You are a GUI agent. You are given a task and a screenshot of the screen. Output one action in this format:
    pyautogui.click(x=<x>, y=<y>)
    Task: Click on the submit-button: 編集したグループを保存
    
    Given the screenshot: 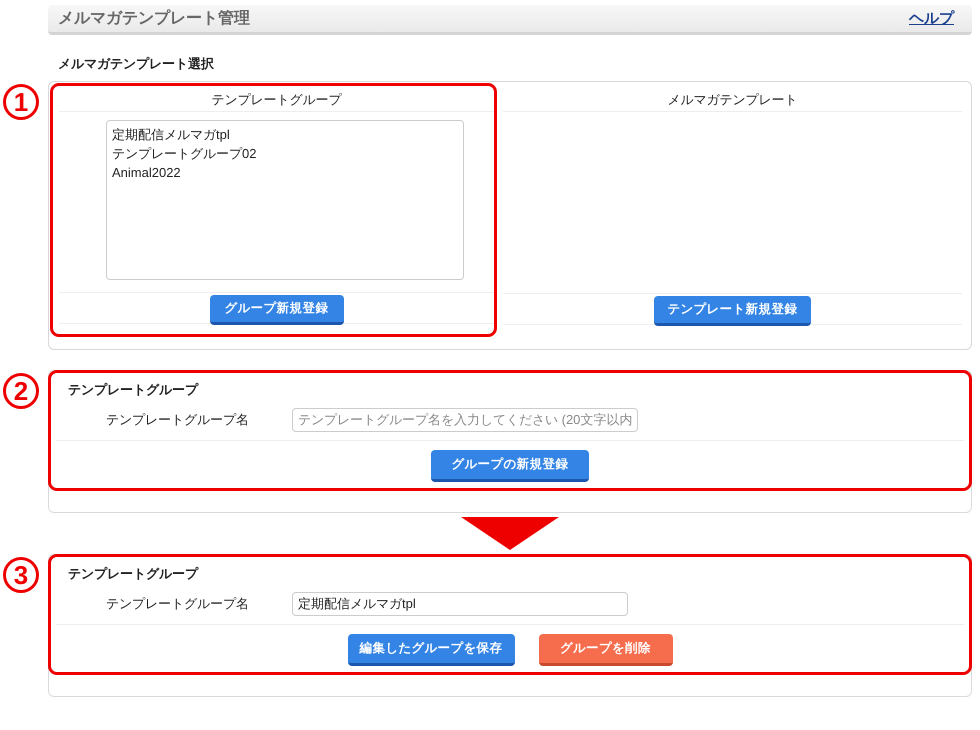 What is the action you would take?
    pyautogui.click(x=431, y=650)
    